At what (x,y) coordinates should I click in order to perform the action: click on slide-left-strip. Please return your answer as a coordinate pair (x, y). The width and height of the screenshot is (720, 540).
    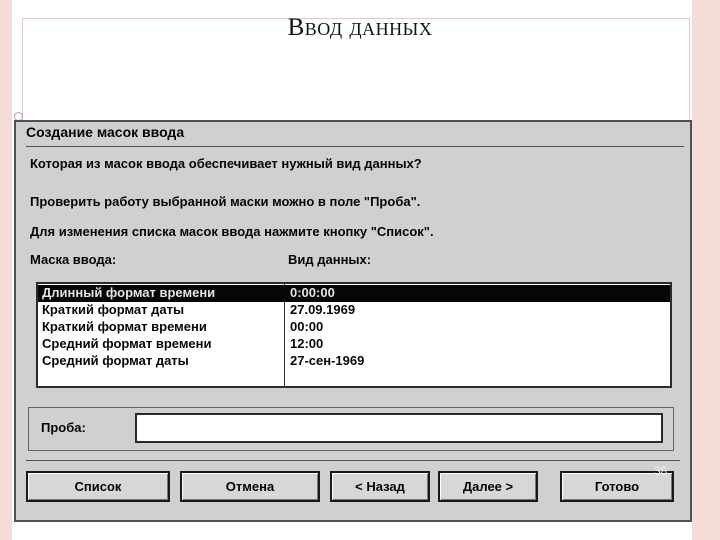
    Looking at the image, I should click on (6, 270).